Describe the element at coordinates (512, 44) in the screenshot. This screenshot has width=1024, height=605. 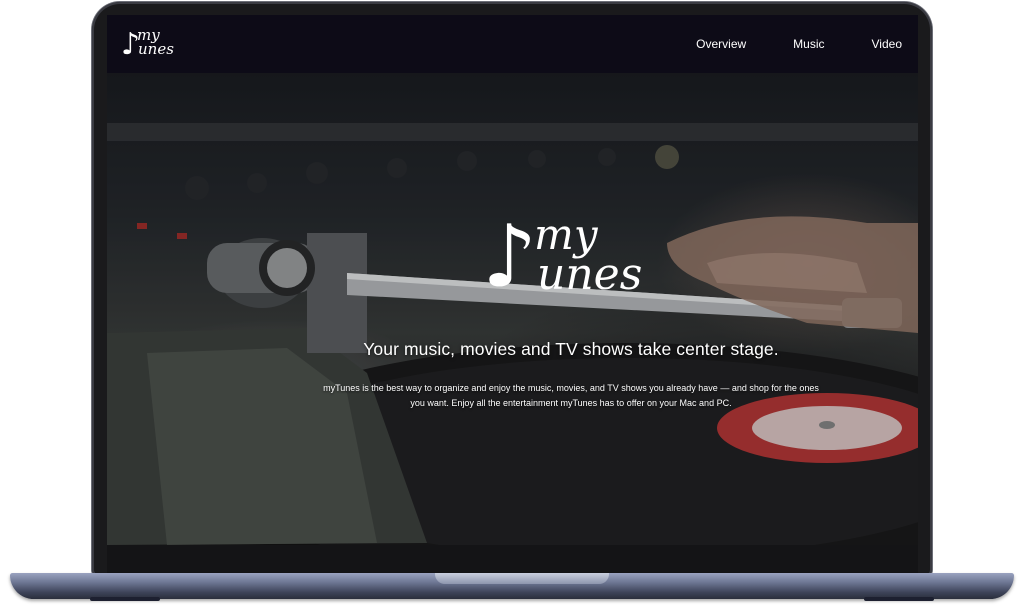
I see `site-navbar: ♪ my unes Overview Music Video` at that location.